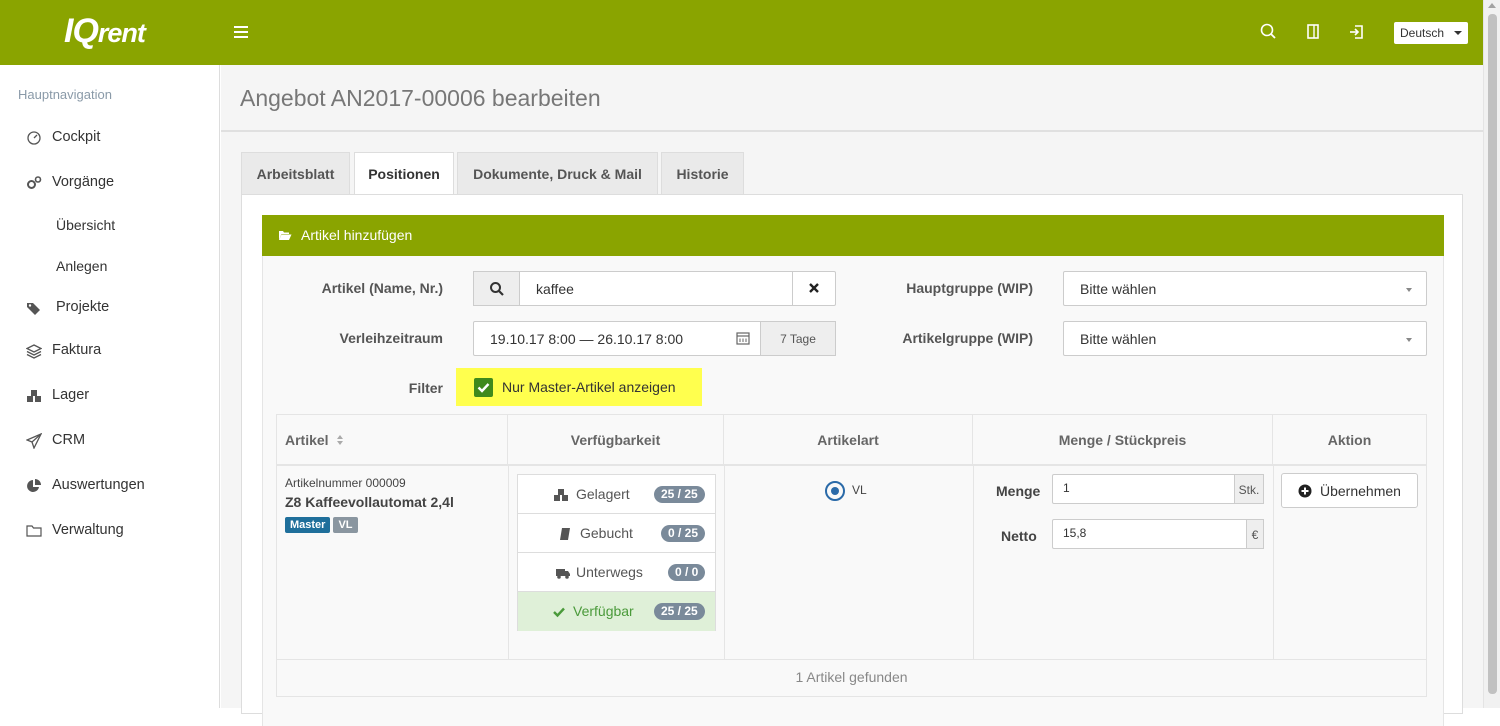 The image size is (1500, 726). I want to click on master-filter-label: Nur Master-Artikel anzeigen, so click(589, 387).